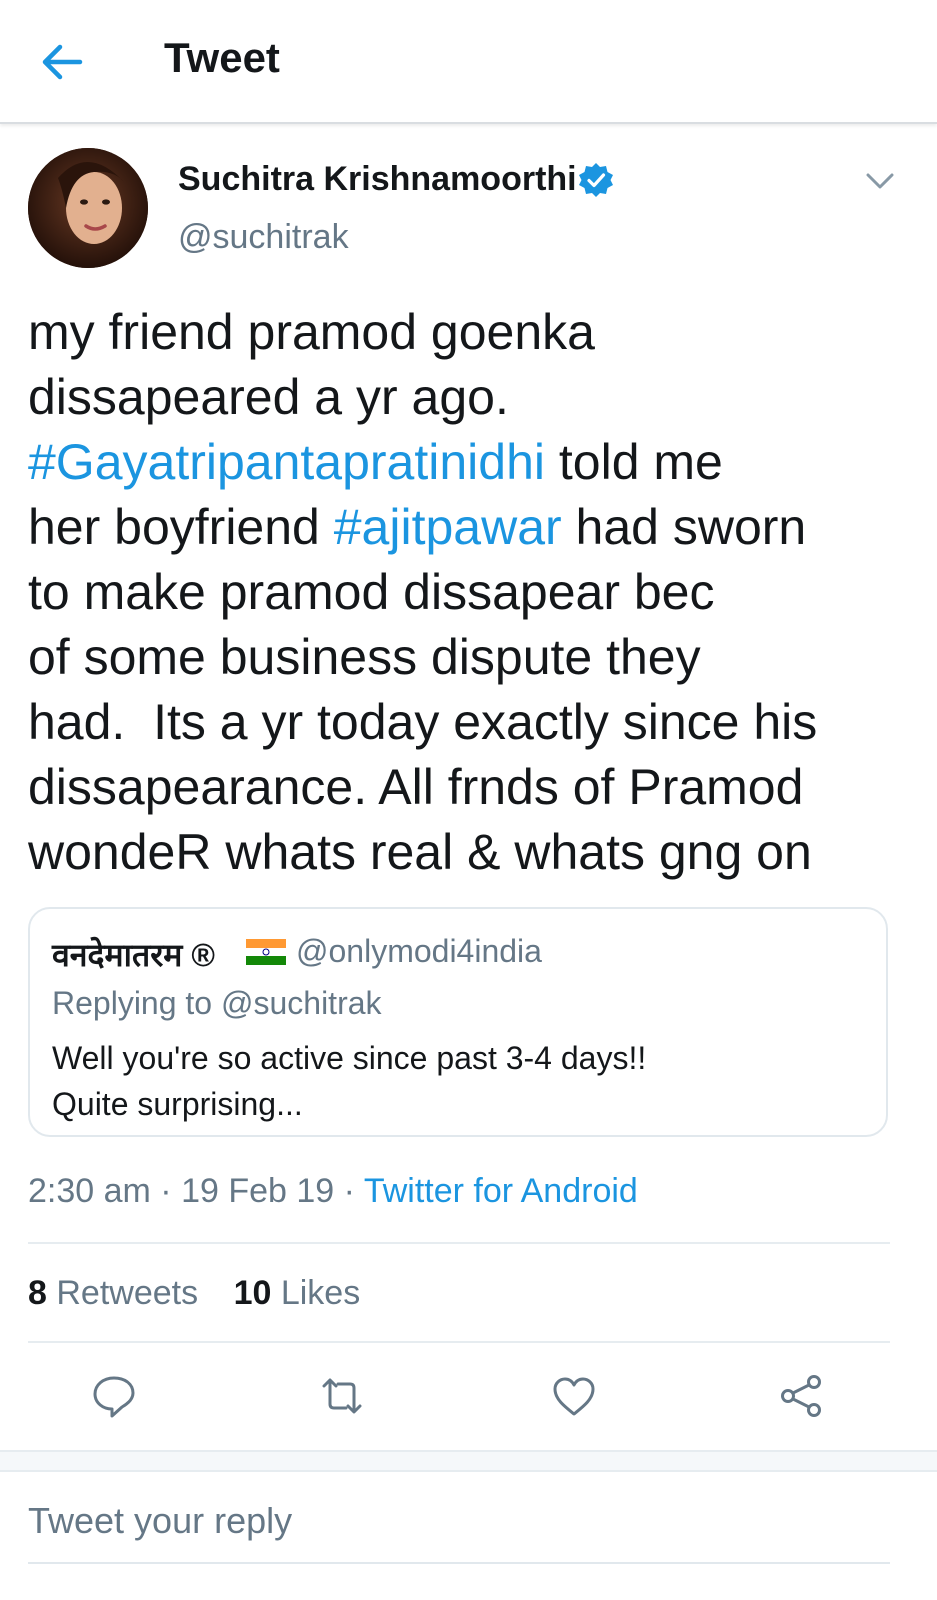  What do you see at coordinates (802, 1396) in the screenshot?
I see `share-icon` at bounding box center [802, 1396].